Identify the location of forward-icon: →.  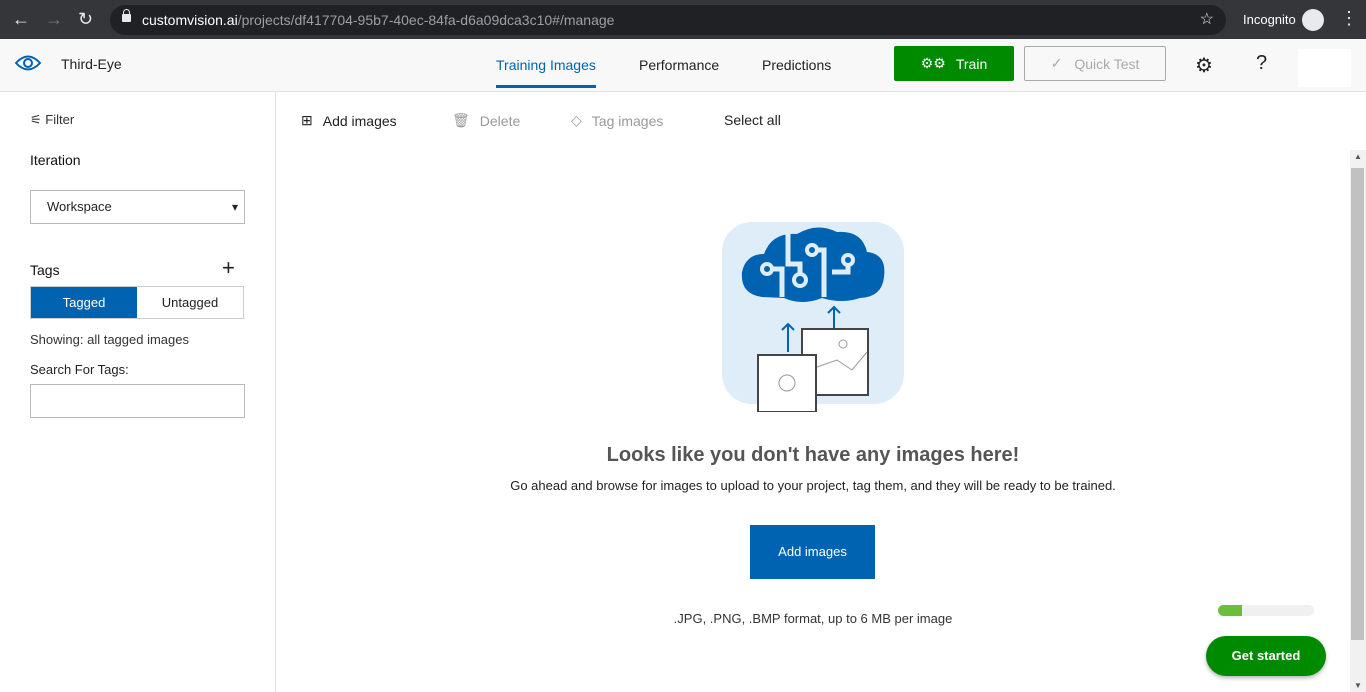
(54, 19).